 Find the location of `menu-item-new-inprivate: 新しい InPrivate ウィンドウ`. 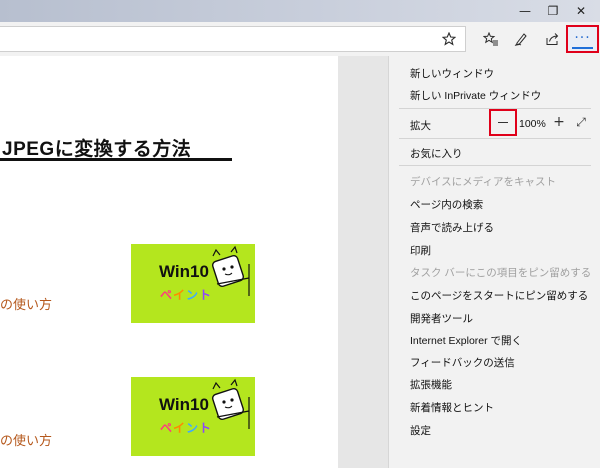

menu-item-new-inprivate: 新しい InPrivate ウィンドウ is located at coordinates (475, 95).